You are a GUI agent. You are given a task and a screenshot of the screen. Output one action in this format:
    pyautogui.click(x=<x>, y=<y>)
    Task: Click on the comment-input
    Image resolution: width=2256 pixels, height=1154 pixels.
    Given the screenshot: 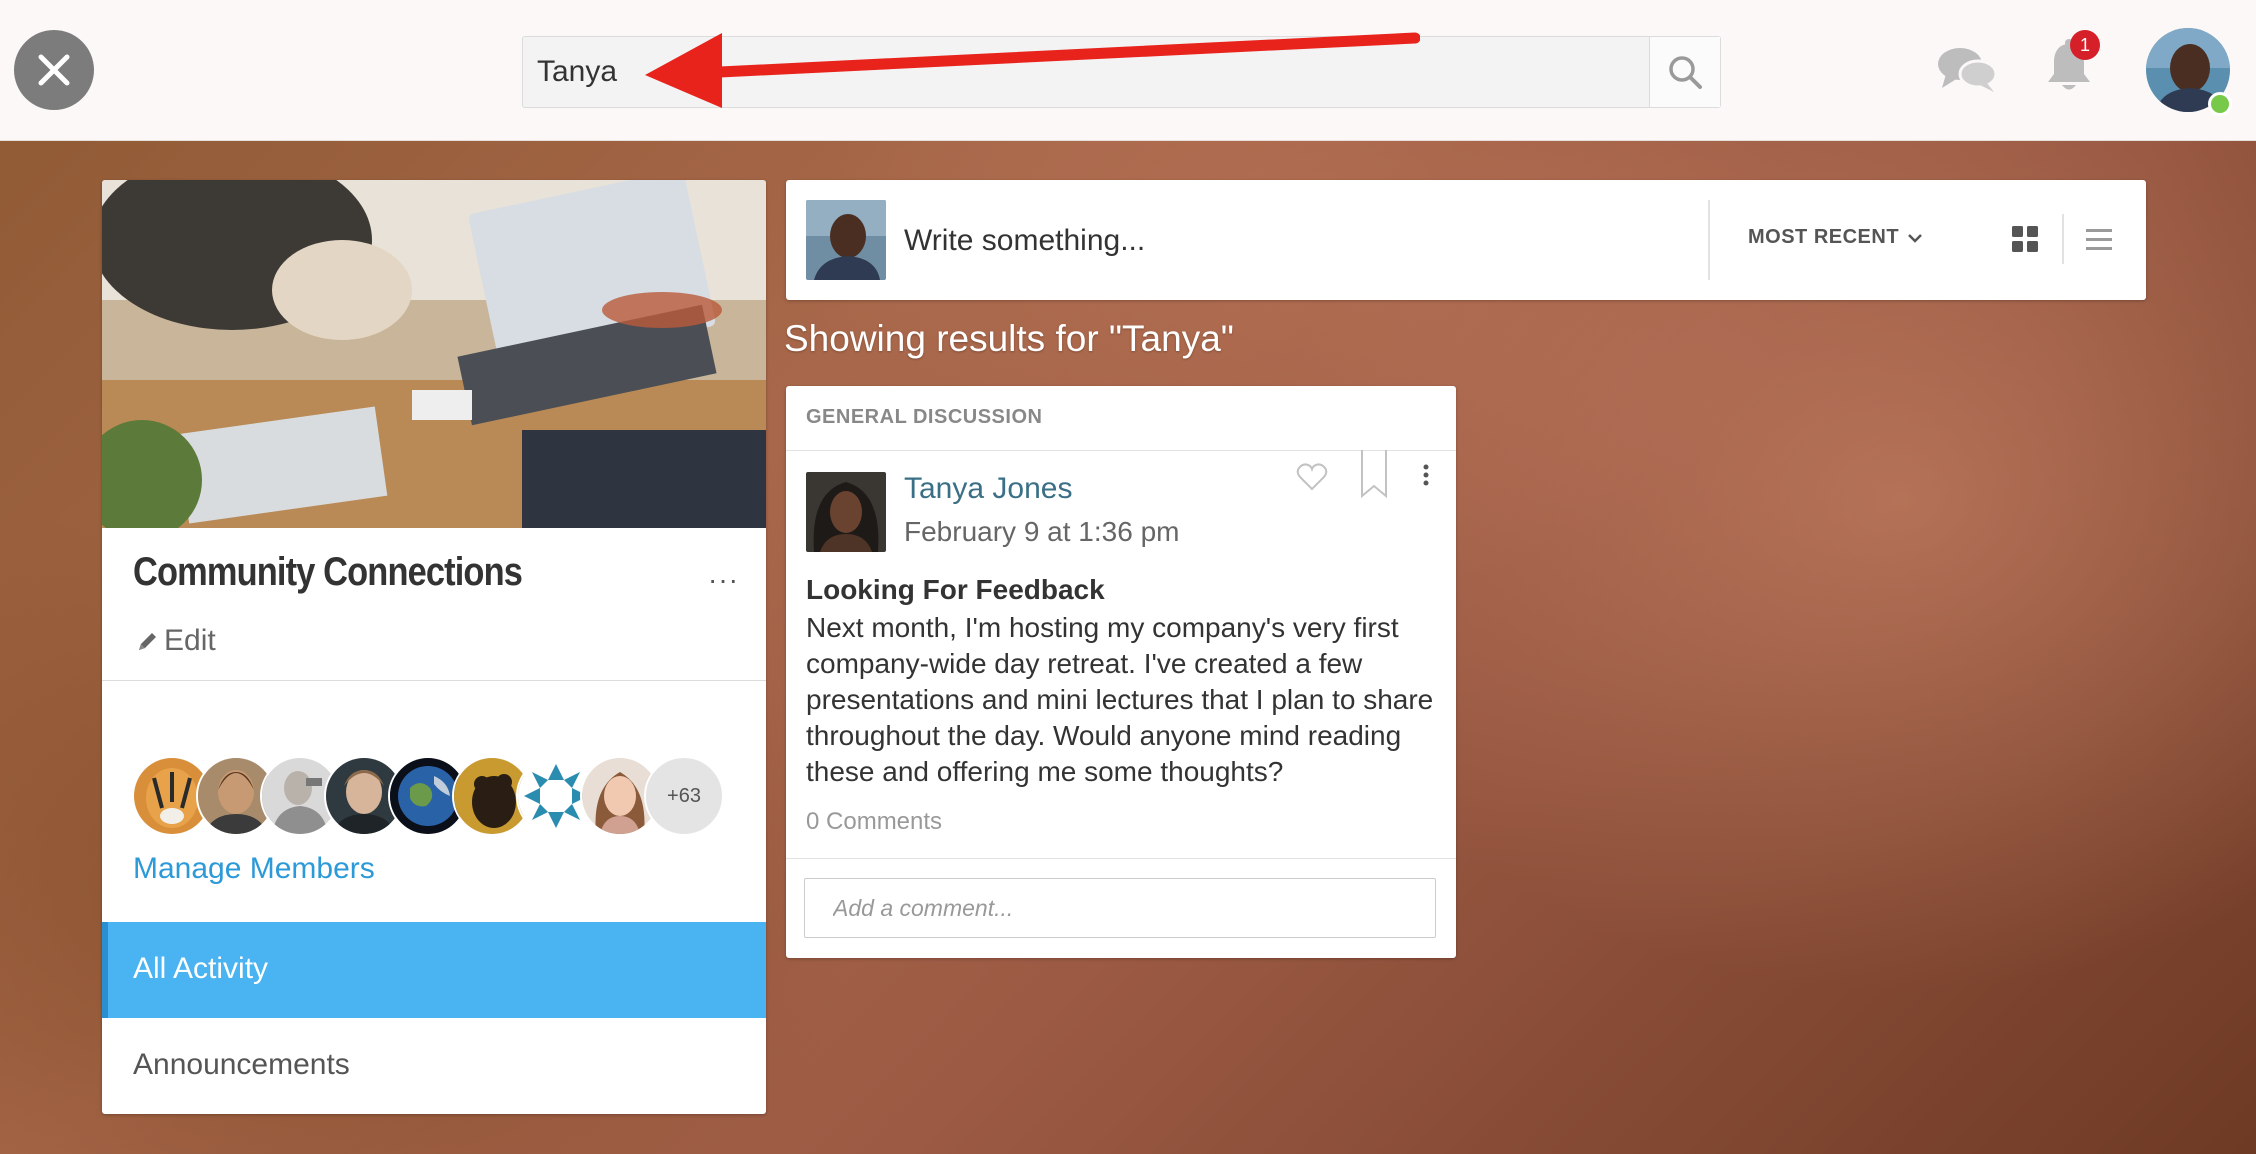 What is the action you would take?
    pyautogui.click(x=1120, y=908)
    